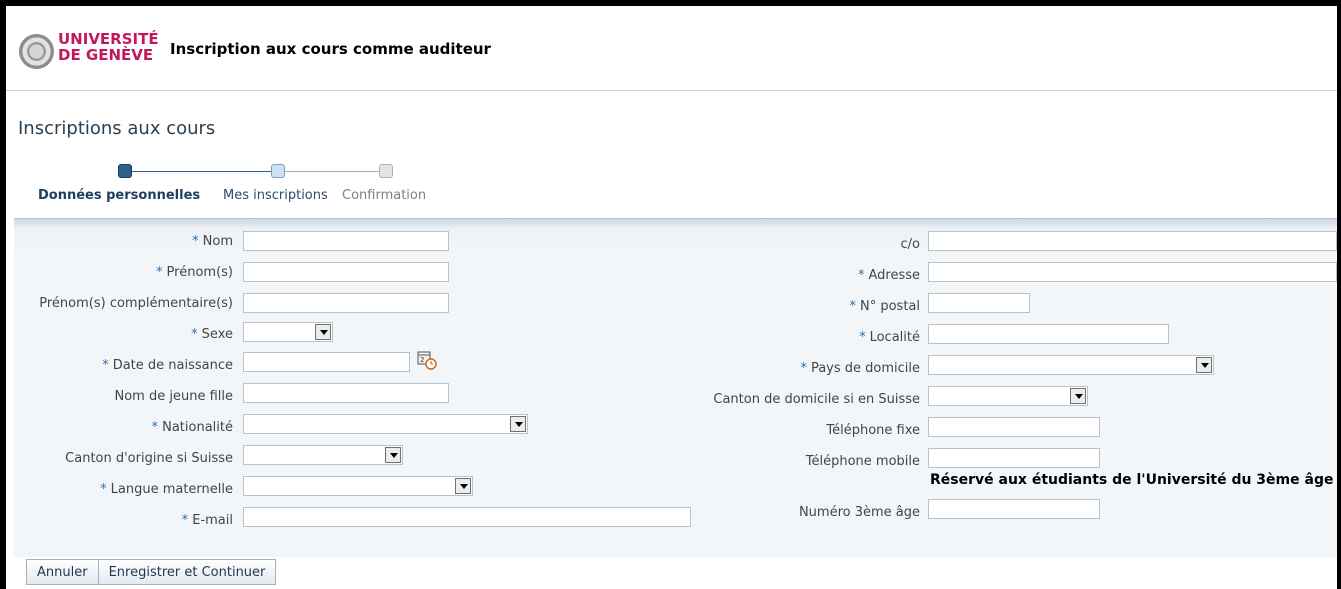 Image resolution: width=1341 pixels, height=589 pixels. Describe the element at coordinates (119, 195) in the screenshot. I see `step-donnees-personnelles: Données personnelles` at that location.